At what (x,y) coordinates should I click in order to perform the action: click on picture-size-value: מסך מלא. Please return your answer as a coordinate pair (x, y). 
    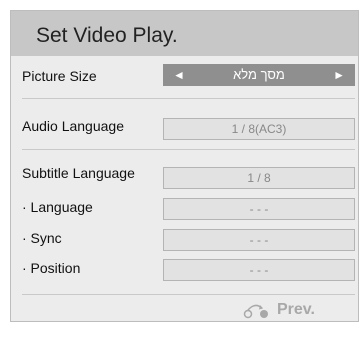
    Looking at the image, I should click on (259, 74).